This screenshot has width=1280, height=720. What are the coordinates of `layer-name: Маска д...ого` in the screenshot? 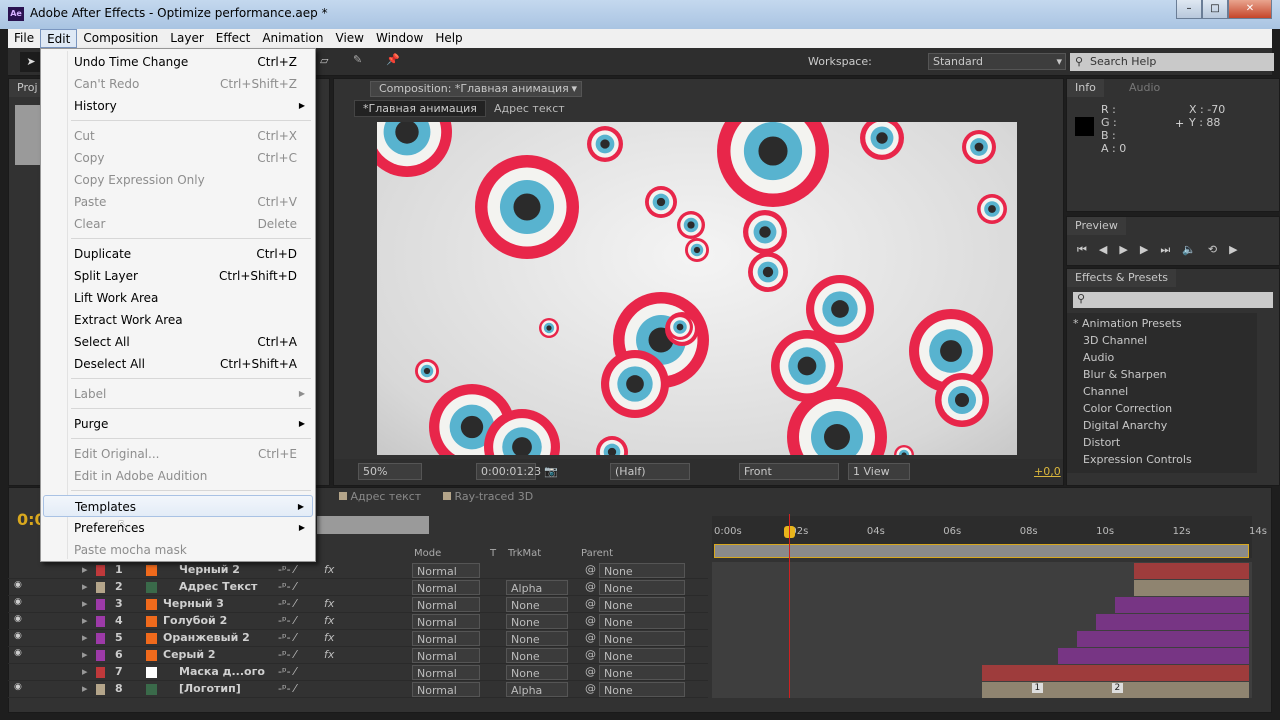 It's located at (222, 671).